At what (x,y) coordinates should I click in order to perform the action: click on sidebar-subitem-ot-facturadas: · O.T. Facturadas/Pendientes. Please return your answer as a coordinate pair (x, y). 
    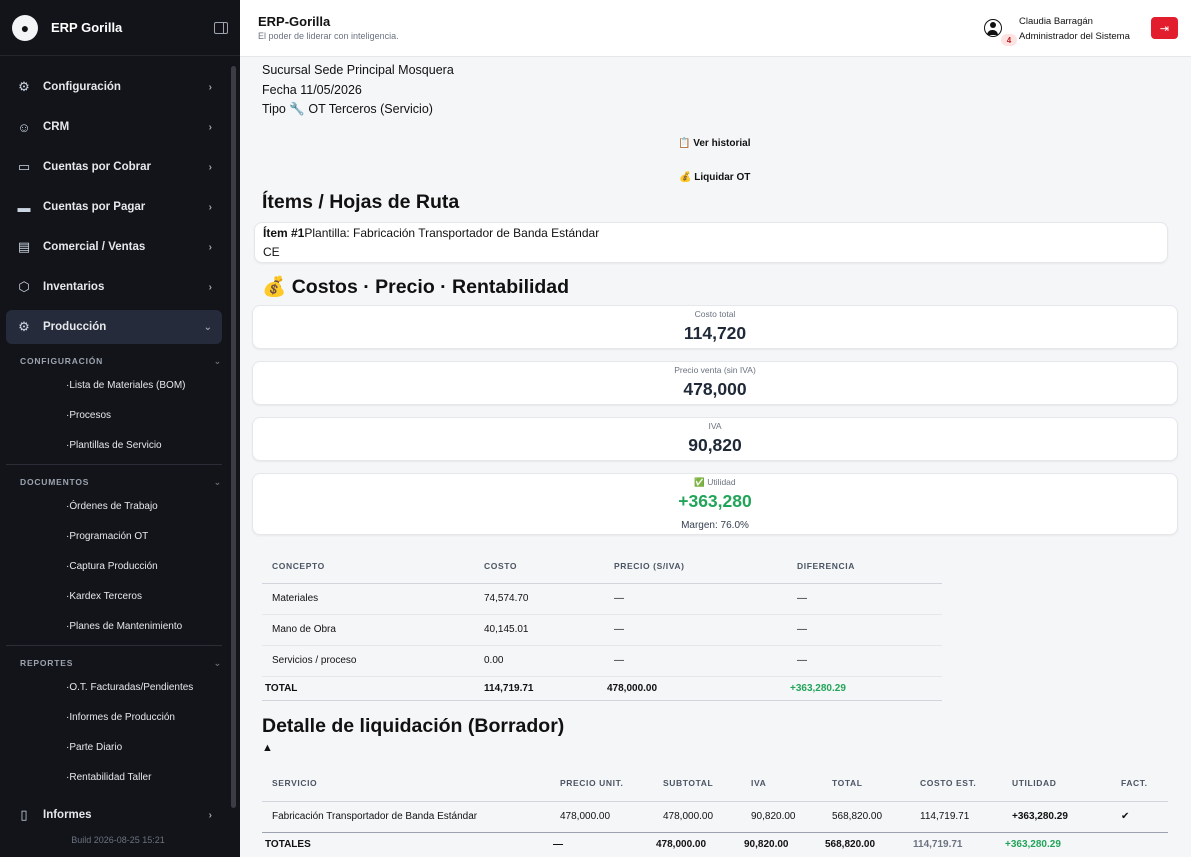
    Looking at the image, I should click on (120, 687).